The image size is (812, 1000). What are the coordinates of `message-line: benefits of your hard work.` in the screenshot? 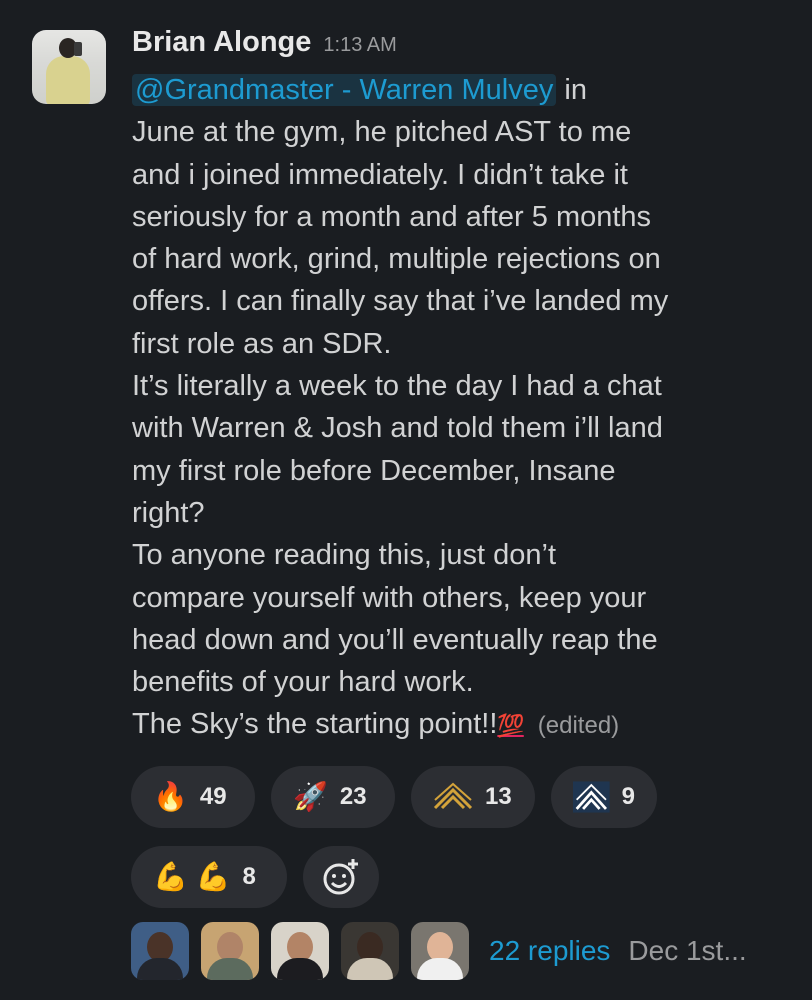 It's located at (303, 682).